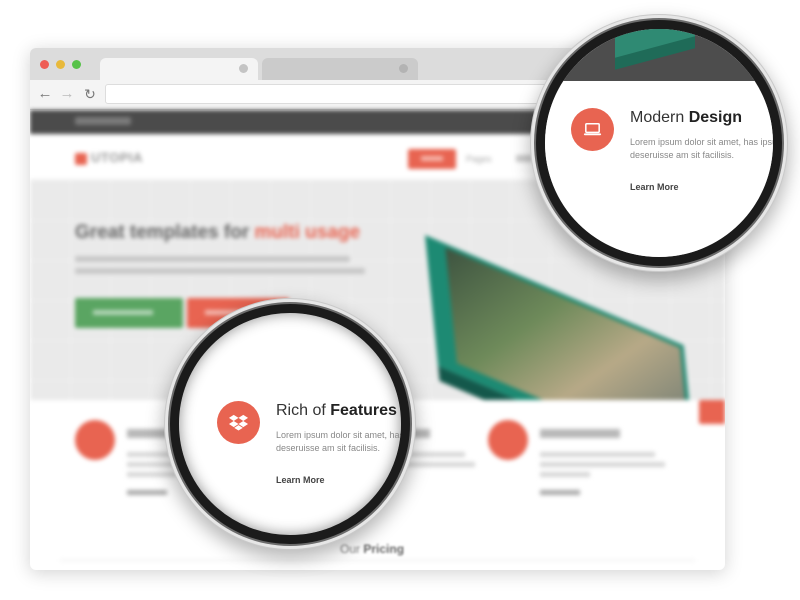  Describe the element at coordinates (129, 313) in the screenshot. I see `hero-primary-button` at that location.